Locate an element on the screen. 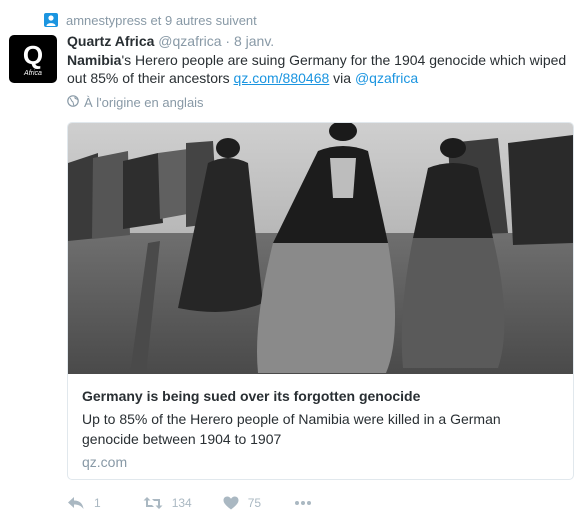 Image resolution: width=584 pixels, height=525 pixels. text-via: via is located at coordinates (342, 78).